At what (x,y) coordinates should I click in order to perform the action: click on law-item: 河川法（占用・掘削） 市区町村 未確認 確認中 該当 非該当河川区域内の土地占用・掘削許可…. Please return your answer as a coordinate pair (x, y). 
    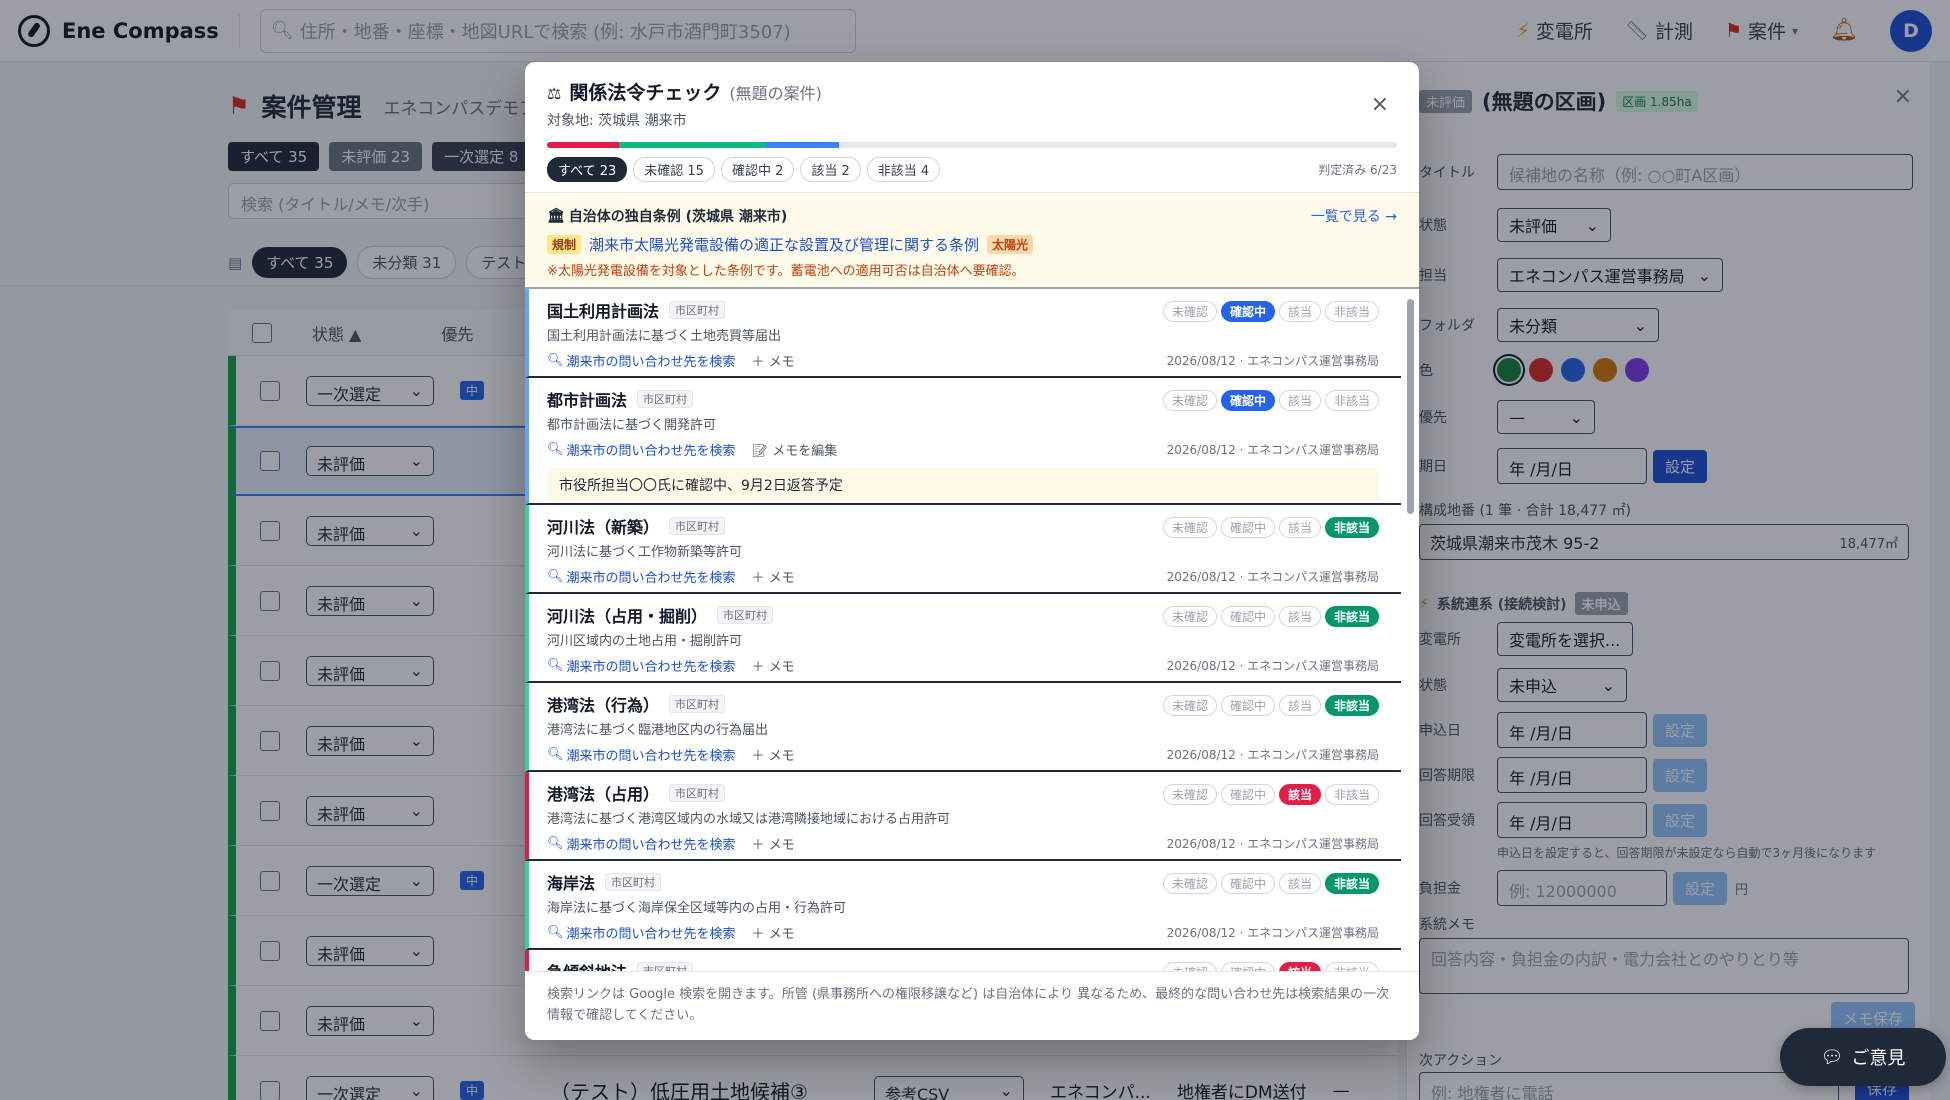
    Looking at the image, I should click on (963, 638).